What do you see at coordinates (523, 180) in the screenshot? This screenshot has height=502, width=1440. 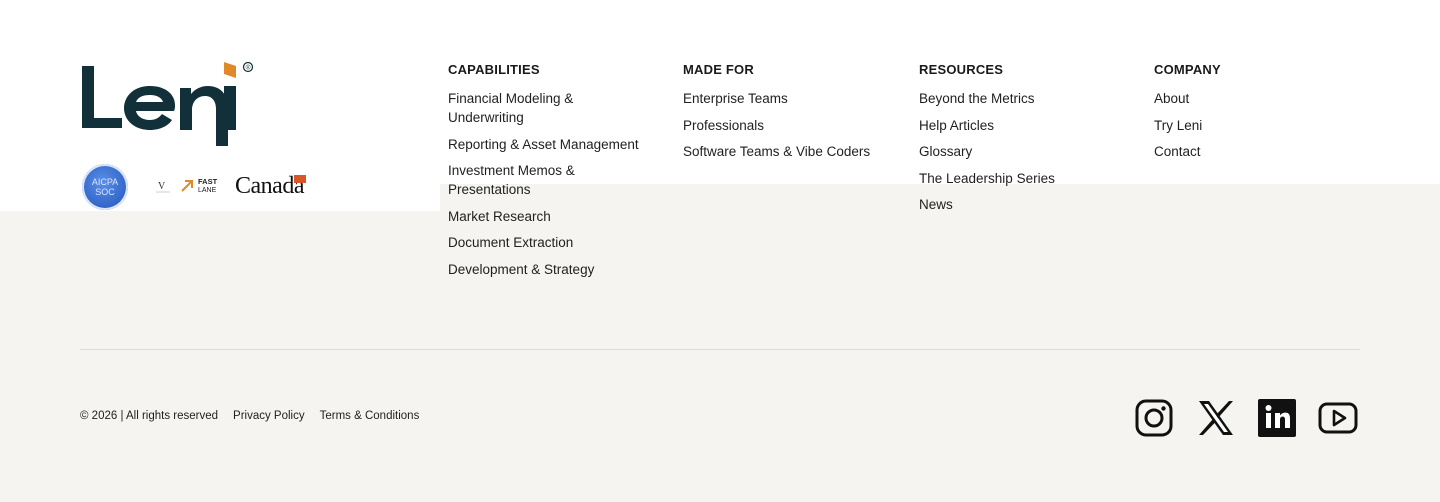 I see `link-investment-memos: Investment Memos & Presentations` at bounding box center [523, 180].